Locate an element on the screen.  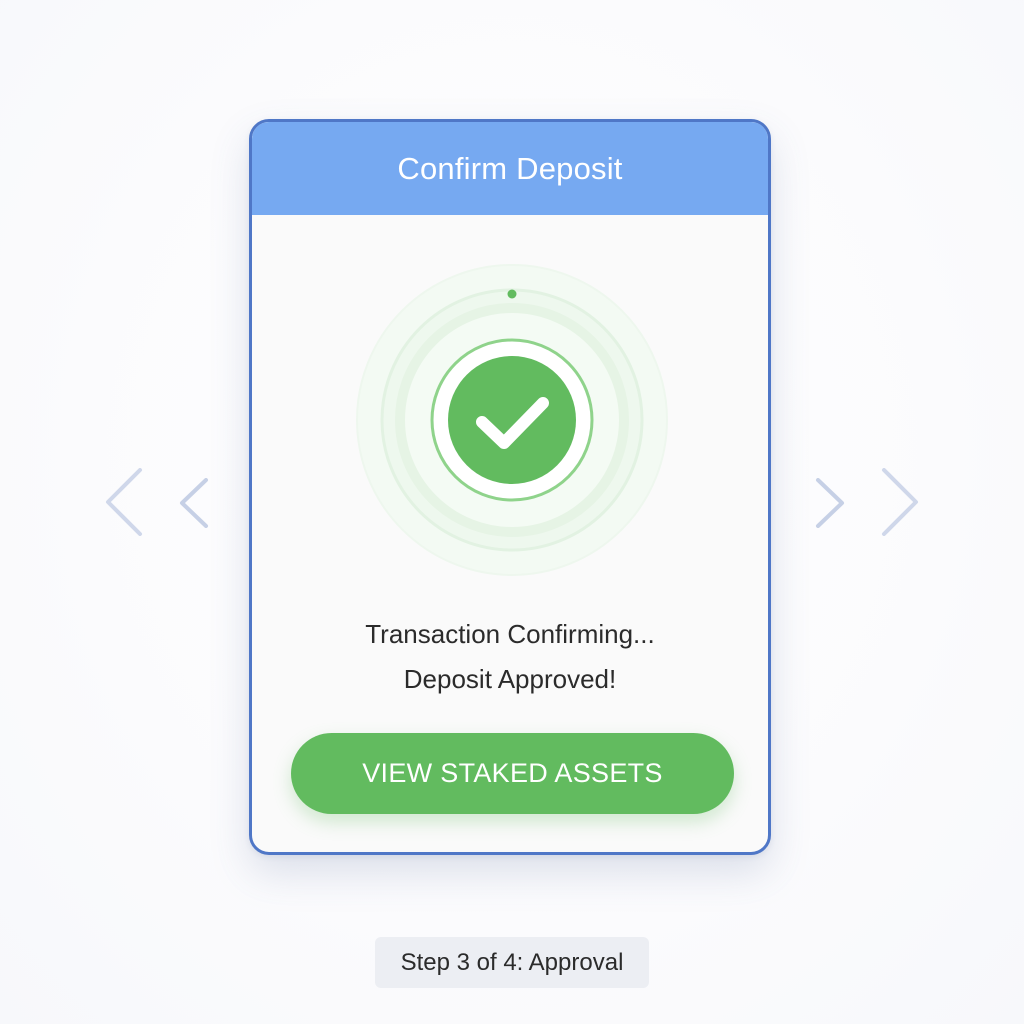
modal-title: Confirm Deposit is located at coordinates (510, 168).